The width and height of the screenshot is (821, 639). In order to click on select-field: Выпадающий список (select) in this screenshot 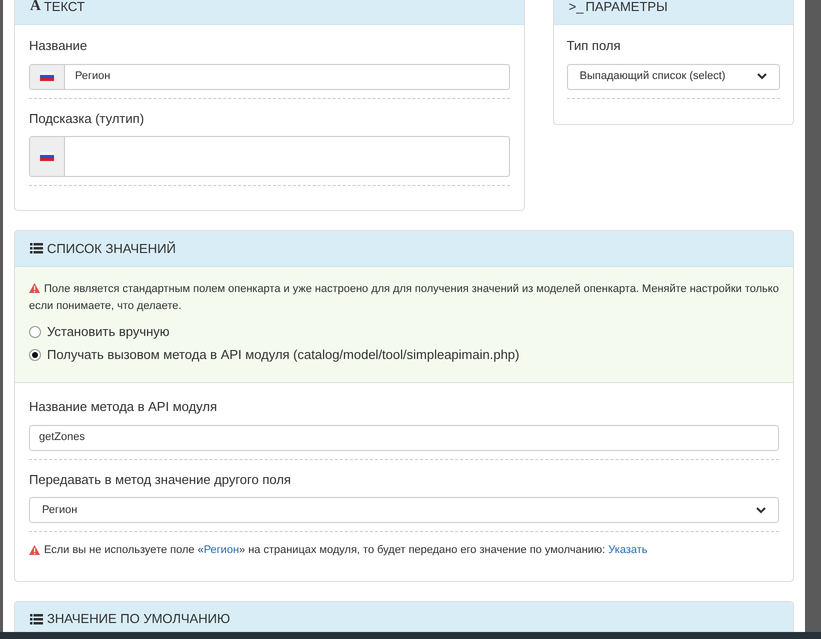, I will do `click(673, 77)`.